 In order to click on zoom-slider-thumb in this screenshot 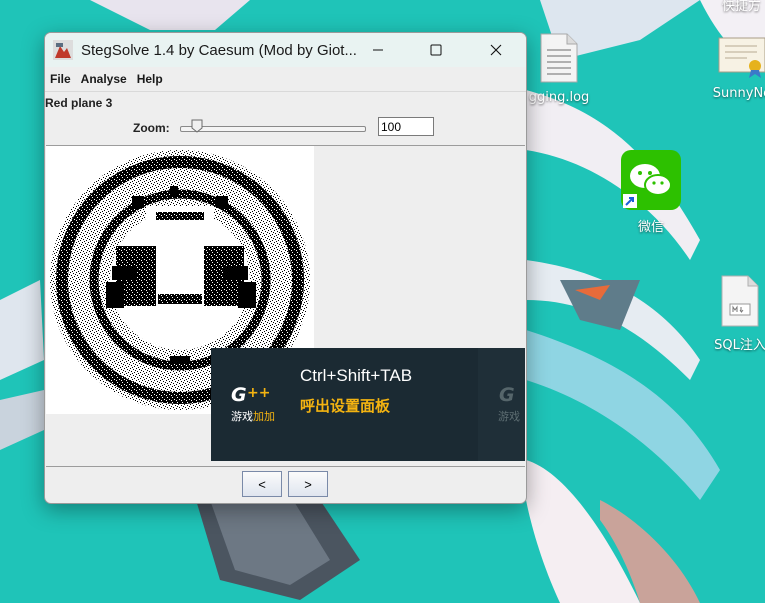, I will do `click(197, 126)`.